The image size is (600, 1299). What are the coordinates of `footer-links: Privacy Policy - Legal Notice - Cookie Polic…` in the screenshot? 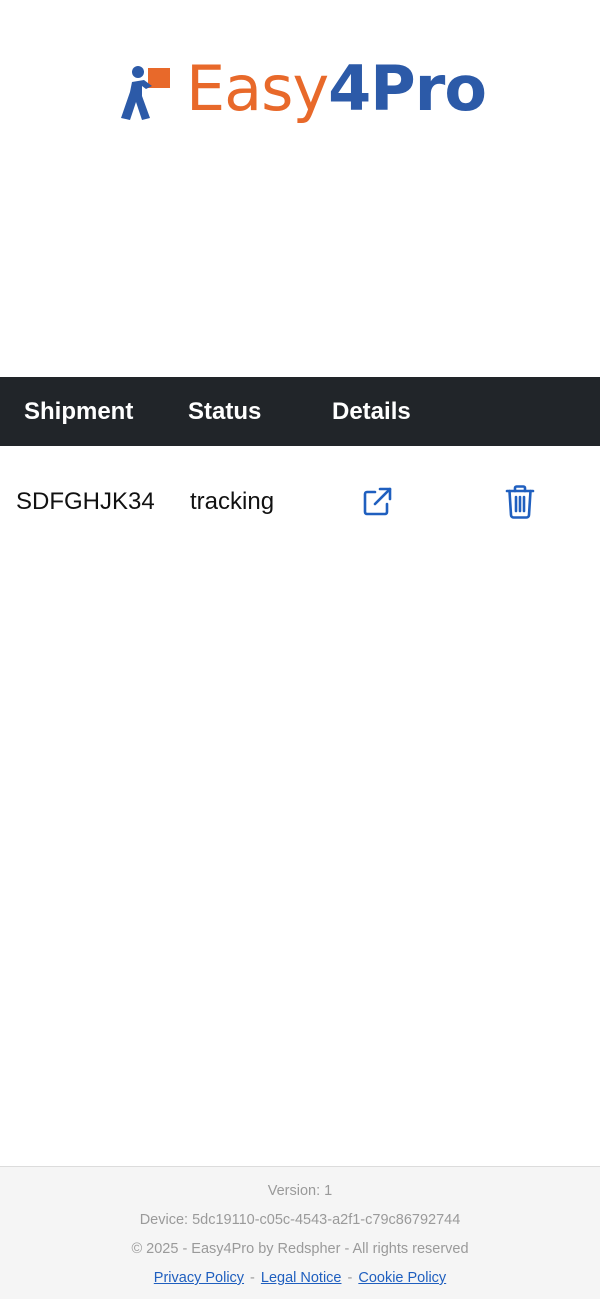 It's located at (300, 1278).